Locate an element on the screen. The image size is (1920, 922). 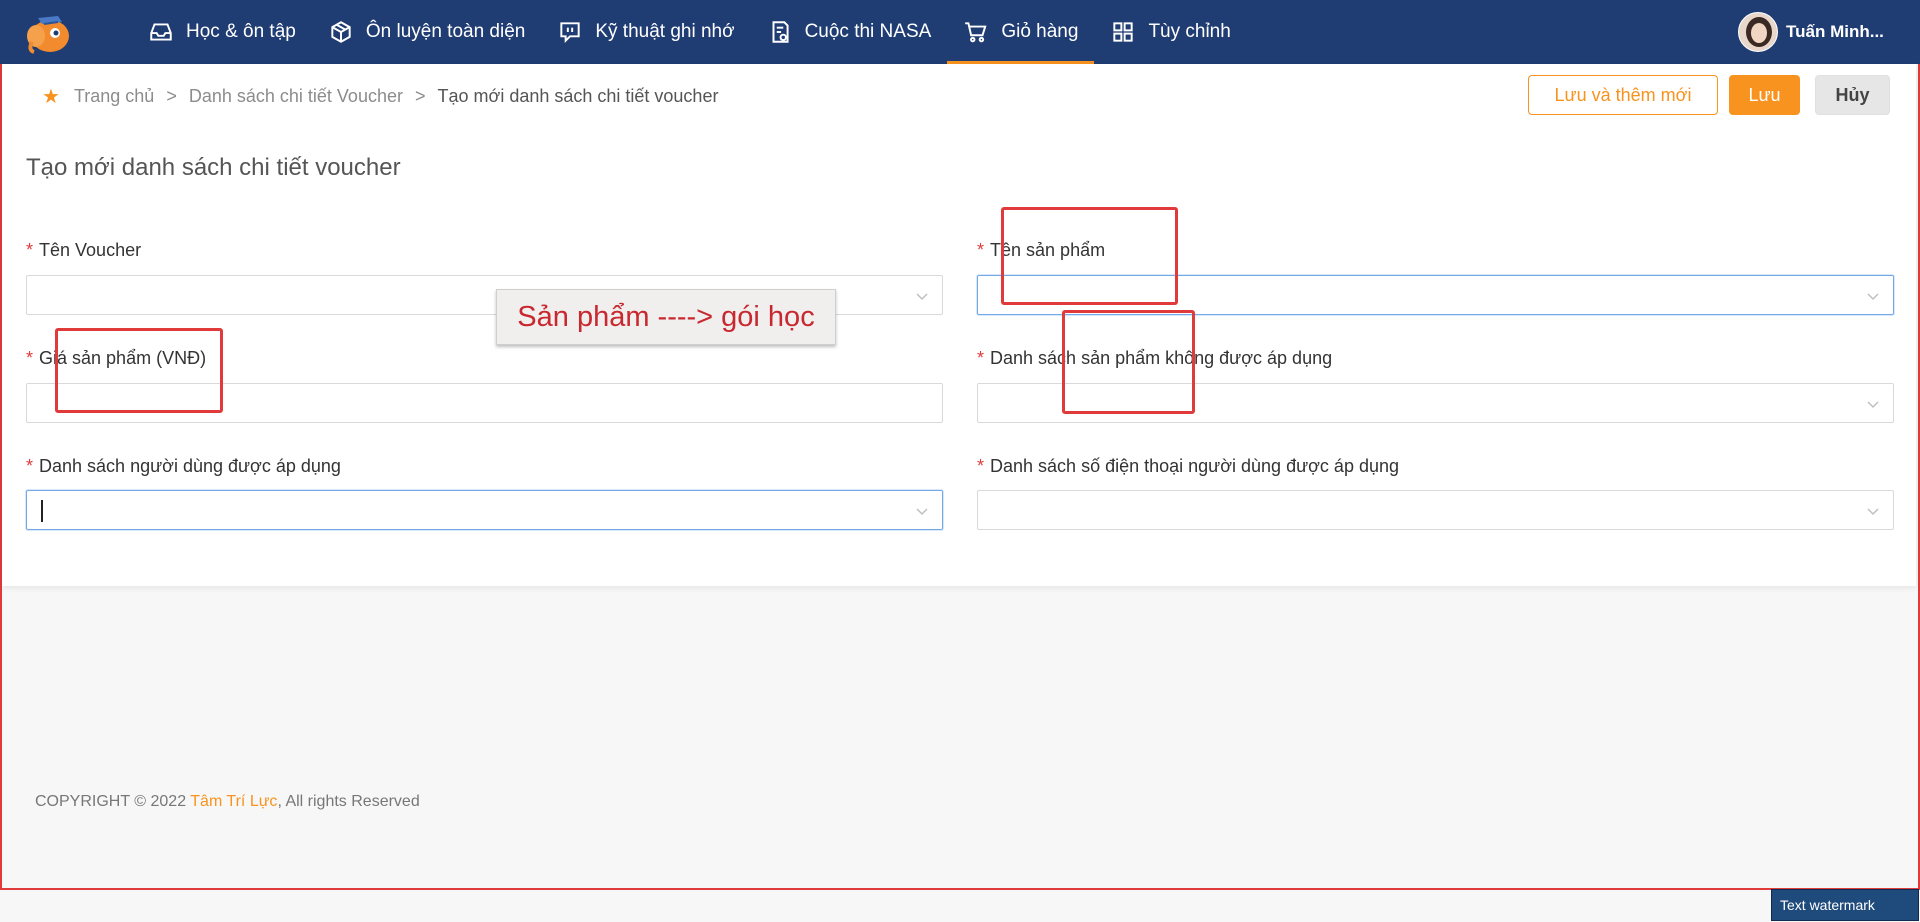
inbox-icon is located at coordinates (161, 32).